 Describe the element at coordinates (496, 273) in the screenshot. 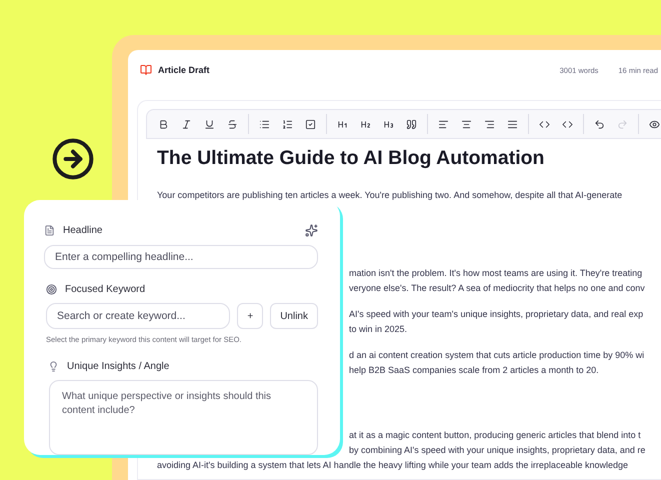

I see `paragraph-line: mation isn't the problem. It's how most teams are using it. They're treating` at that location.